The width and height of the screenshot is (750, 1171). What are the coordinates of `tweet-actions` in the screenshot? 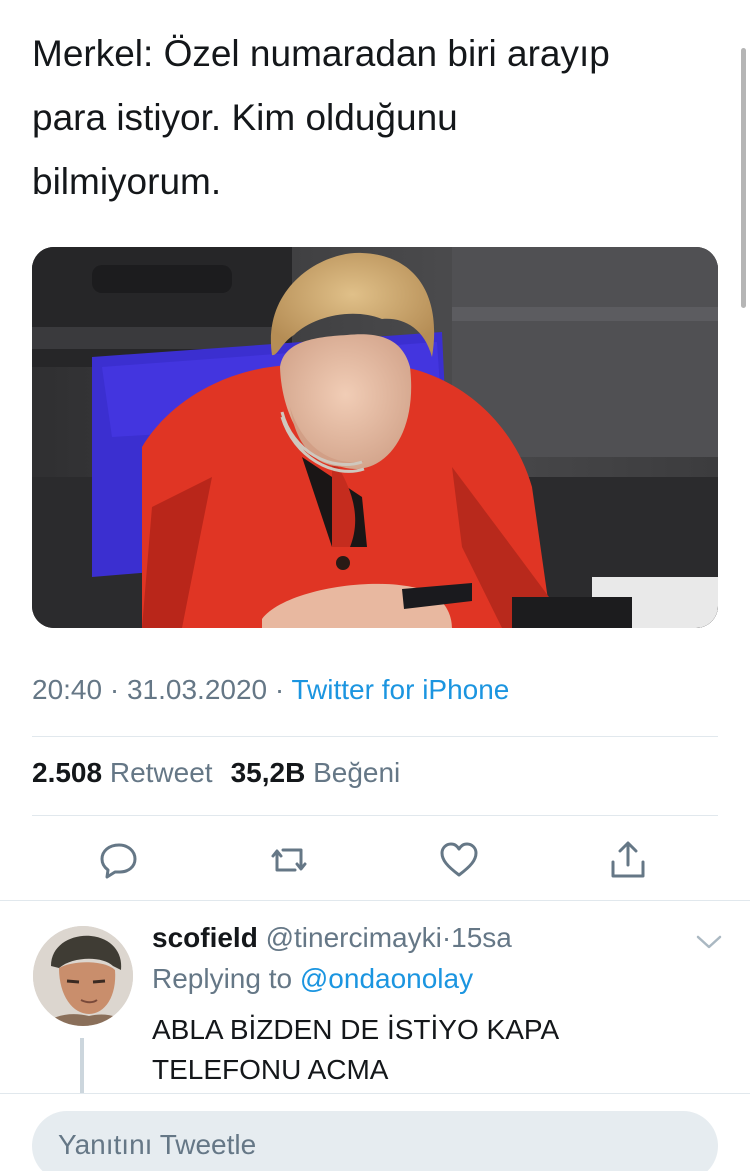 It's located at (375, 860).